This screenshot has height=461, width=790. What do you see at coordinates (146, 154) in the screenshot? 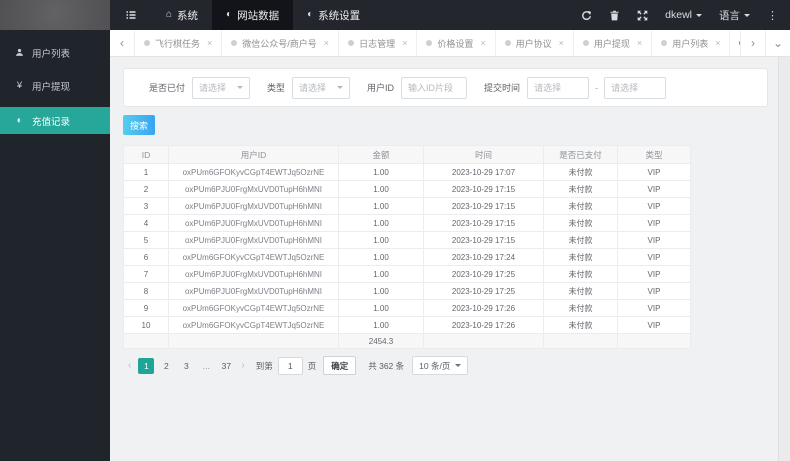
I see `column-header: ID` at bounding box center [146, 154].